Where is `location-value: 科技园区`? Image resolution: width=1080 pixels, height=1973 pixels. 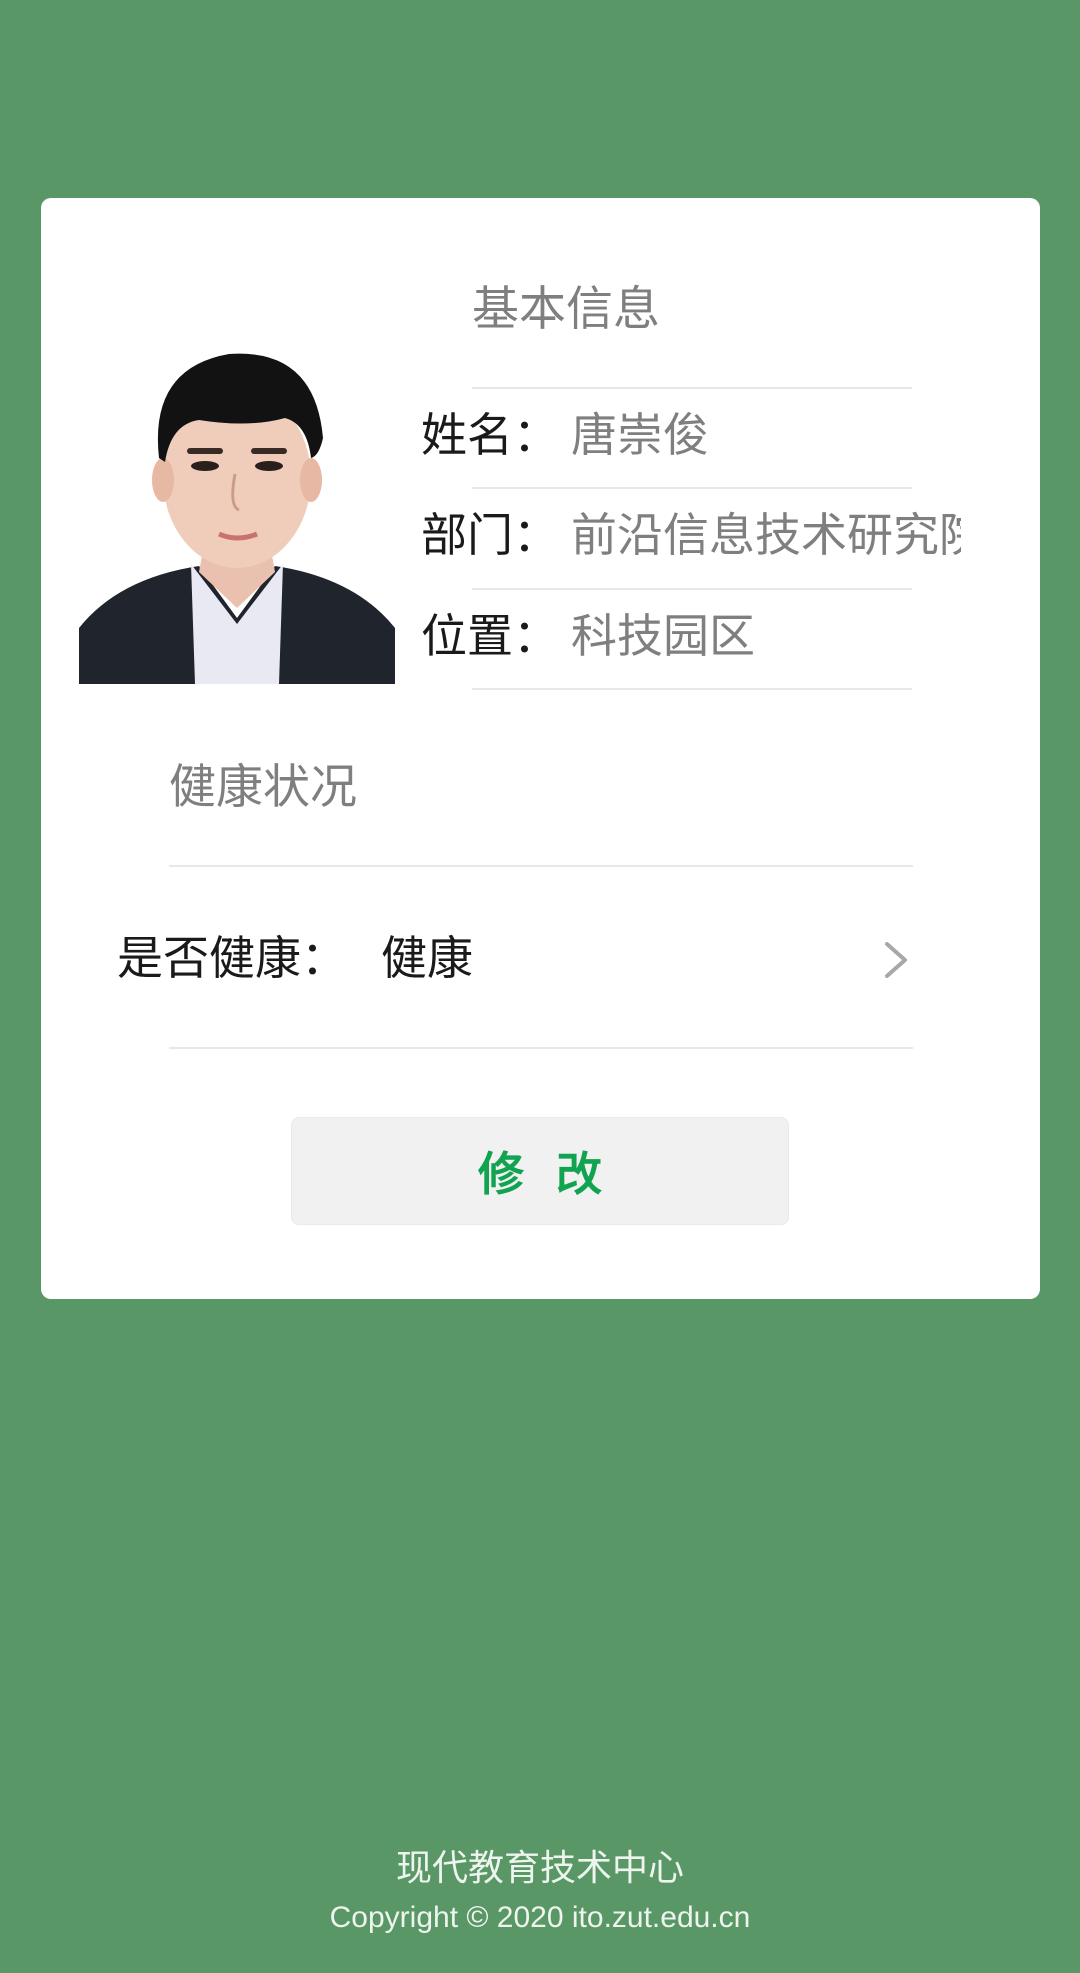 location-value: 科技园区 is located at coordinates (663, 636).